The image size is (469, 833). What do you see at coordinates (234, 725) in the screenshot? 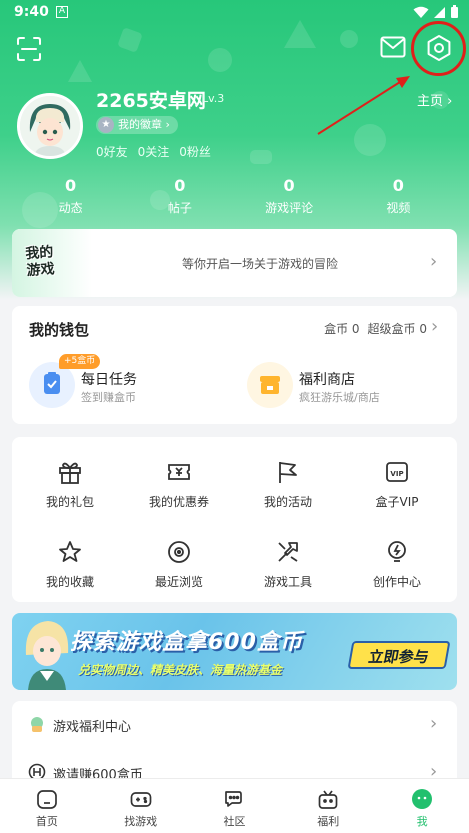
I see `list-item-welfare-center: 游戏福利中心 ›` at bounding box center [234, 725].